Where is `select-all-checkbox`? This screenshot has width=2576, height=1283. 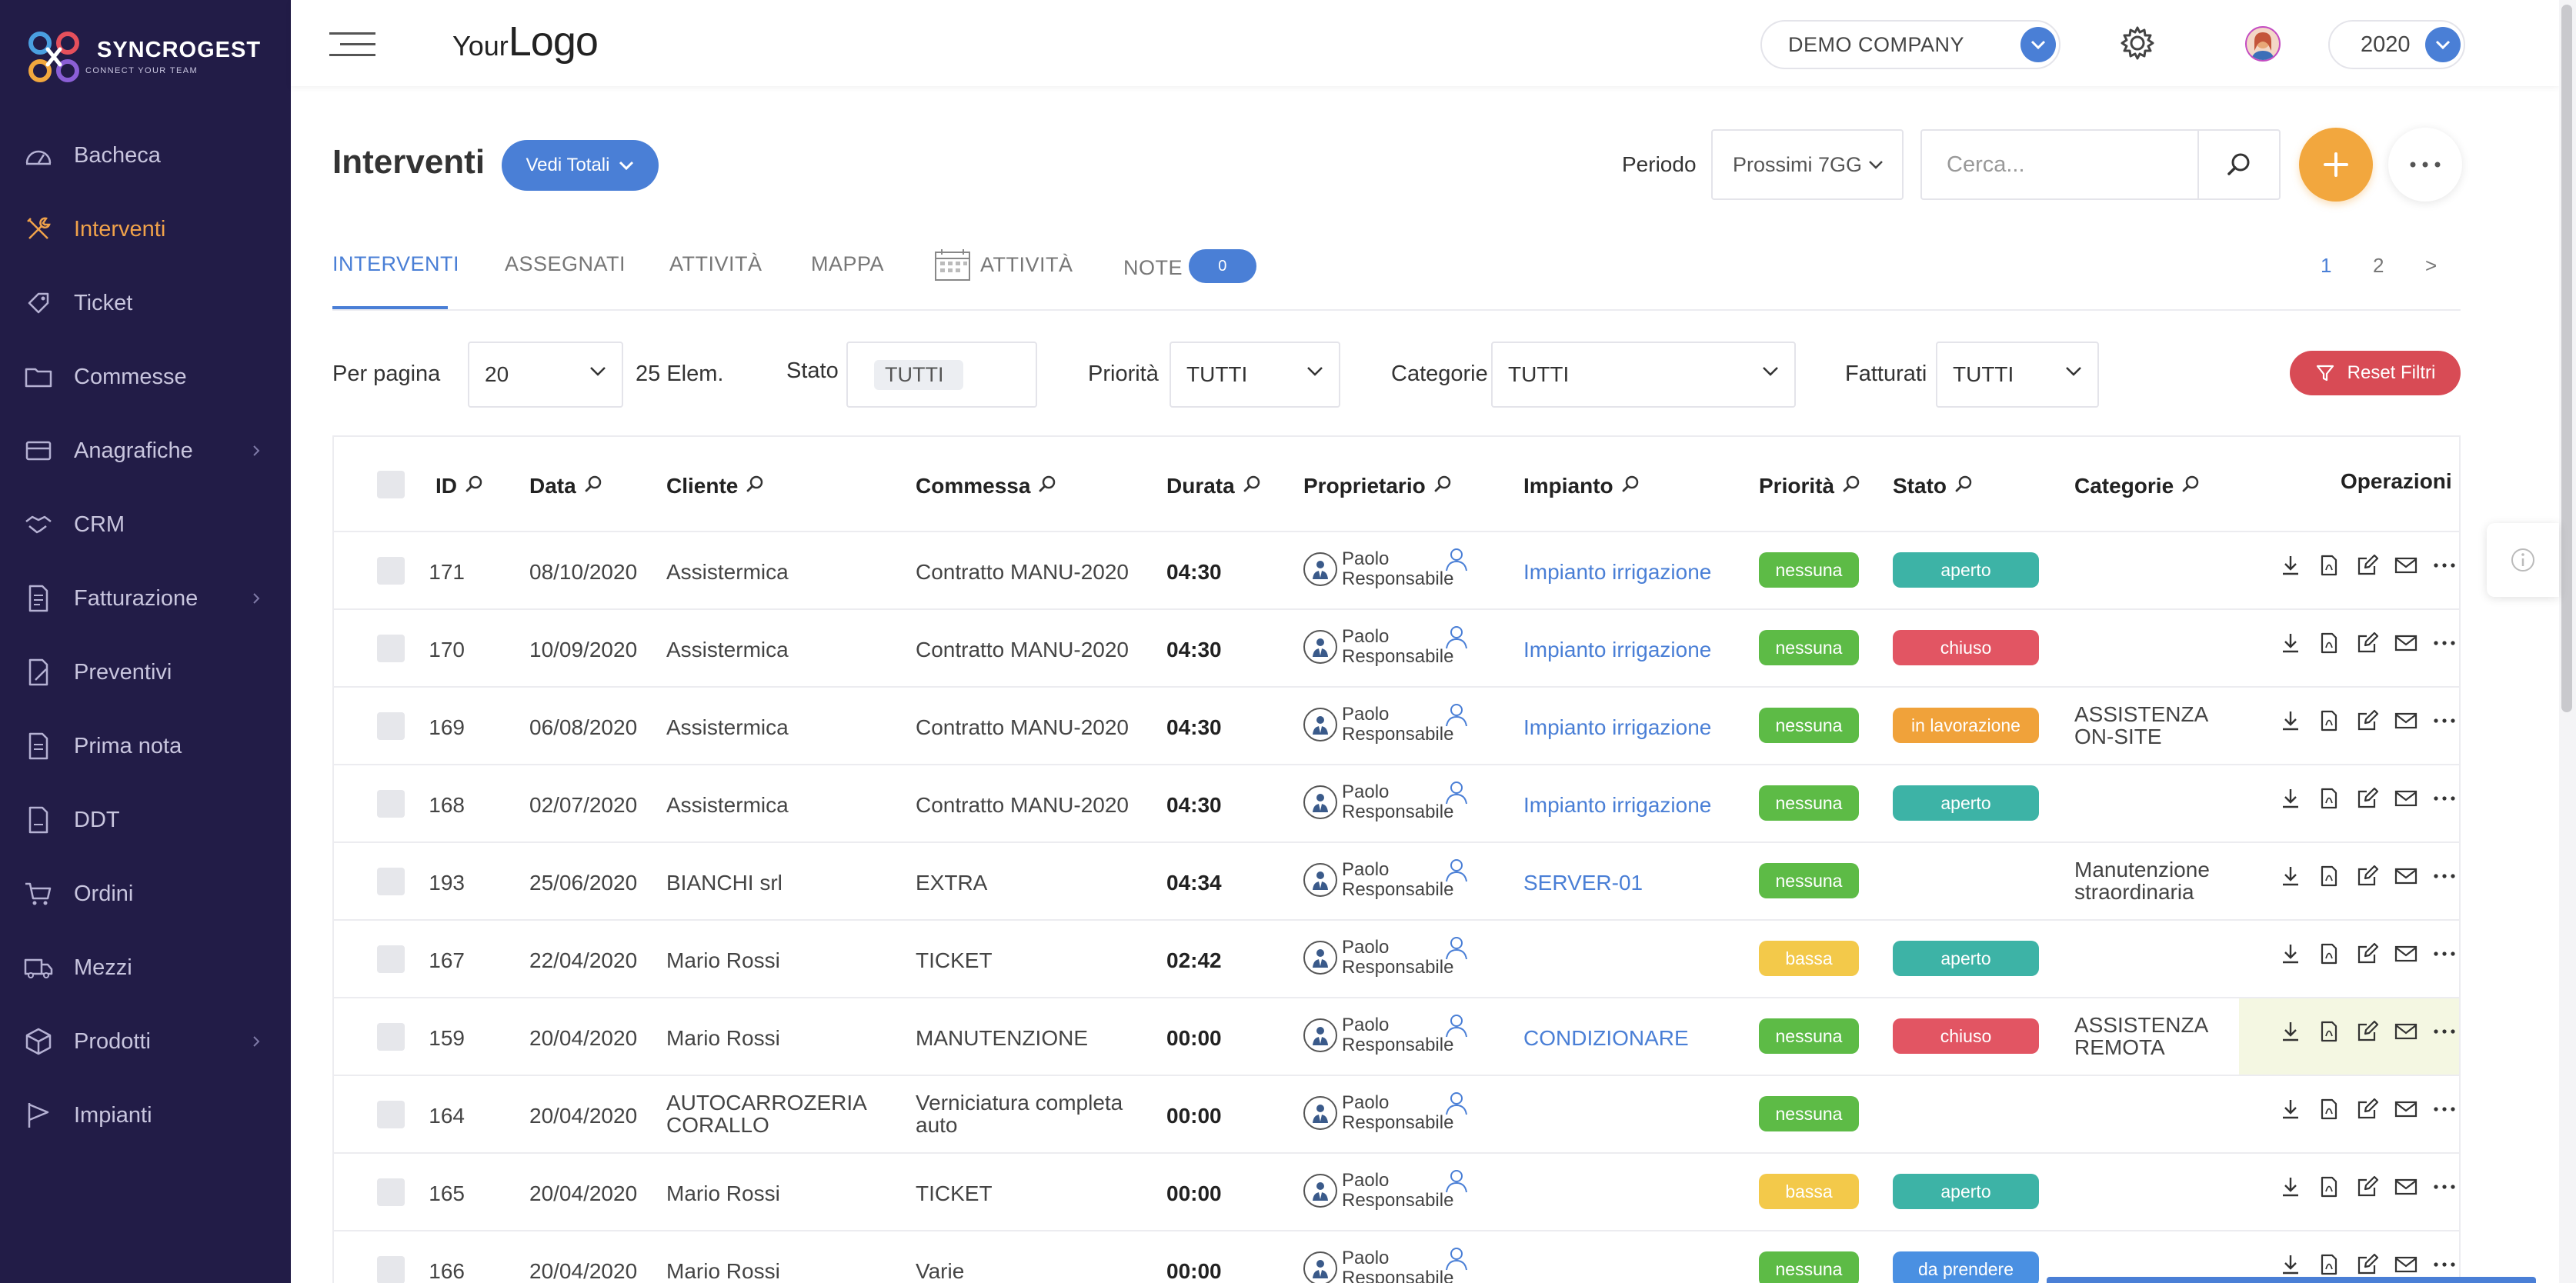
select-all-checkbox is located at coordinates (391, 484).